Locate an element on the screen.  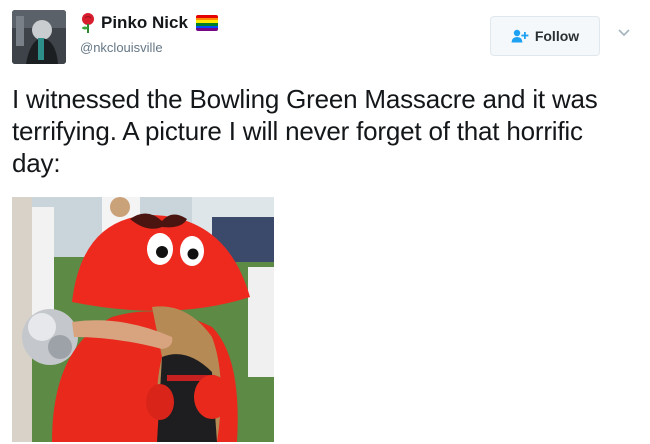
rose-icon is located at coordinates (88, 23).